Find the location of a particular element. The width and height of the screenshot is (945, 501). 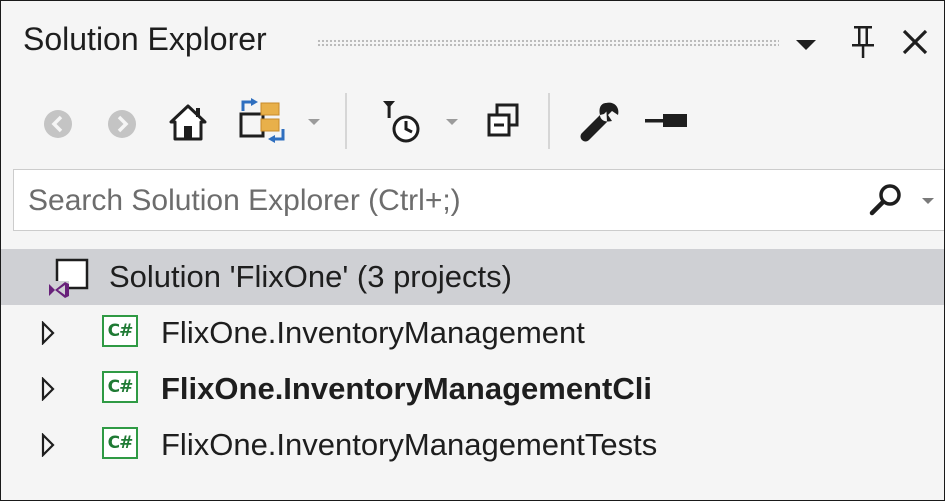

tree-item-label: FlixOne.InventoryManagementTests is located at coordinates (409, 444).